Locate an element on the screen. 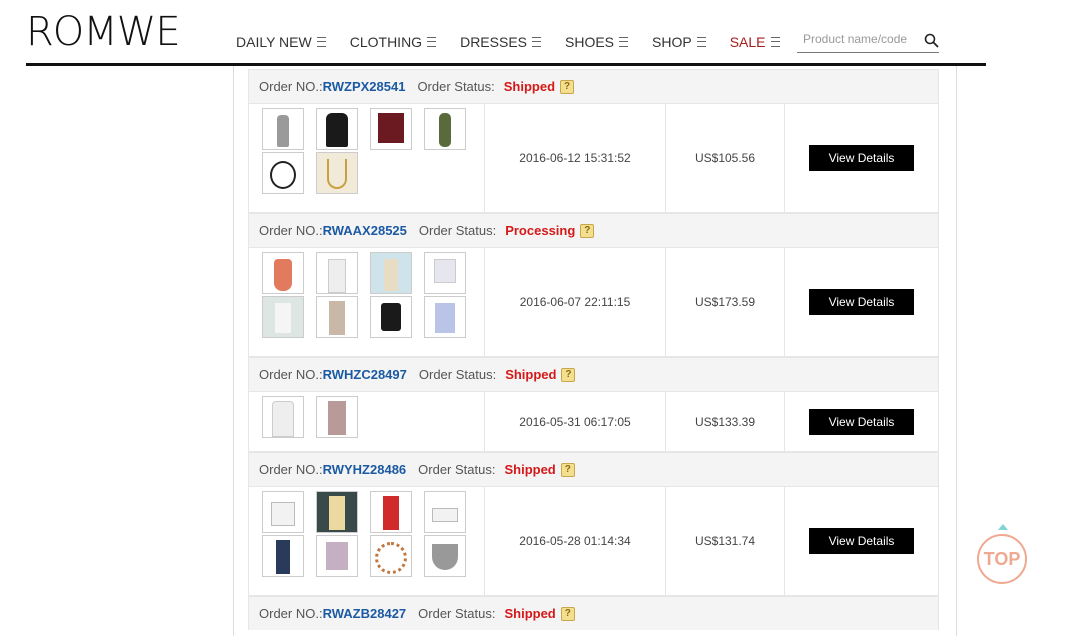 The height and width of the screenshot is (636, 1069). nav-label: SHOES is located at coordinates (590, 42).